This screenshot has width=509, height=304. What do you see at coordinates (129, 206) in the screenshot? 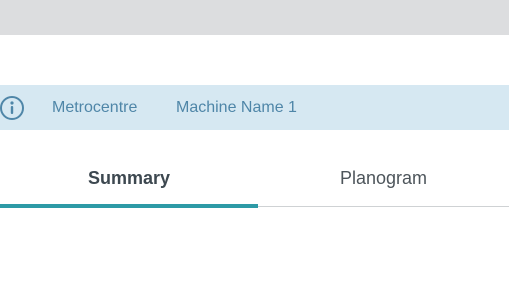
I see `active-tab-indicator` at bounding box center [129, 206].